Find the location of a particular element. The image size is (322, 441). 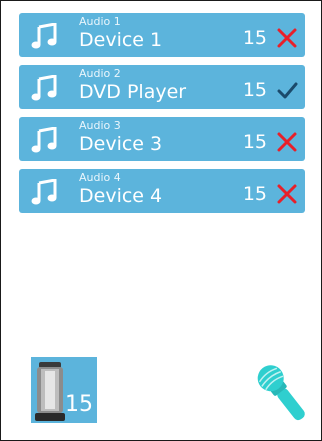

audio-device-row-4: Audio 4 Device 4 15 is located at coordinates (162, 191).